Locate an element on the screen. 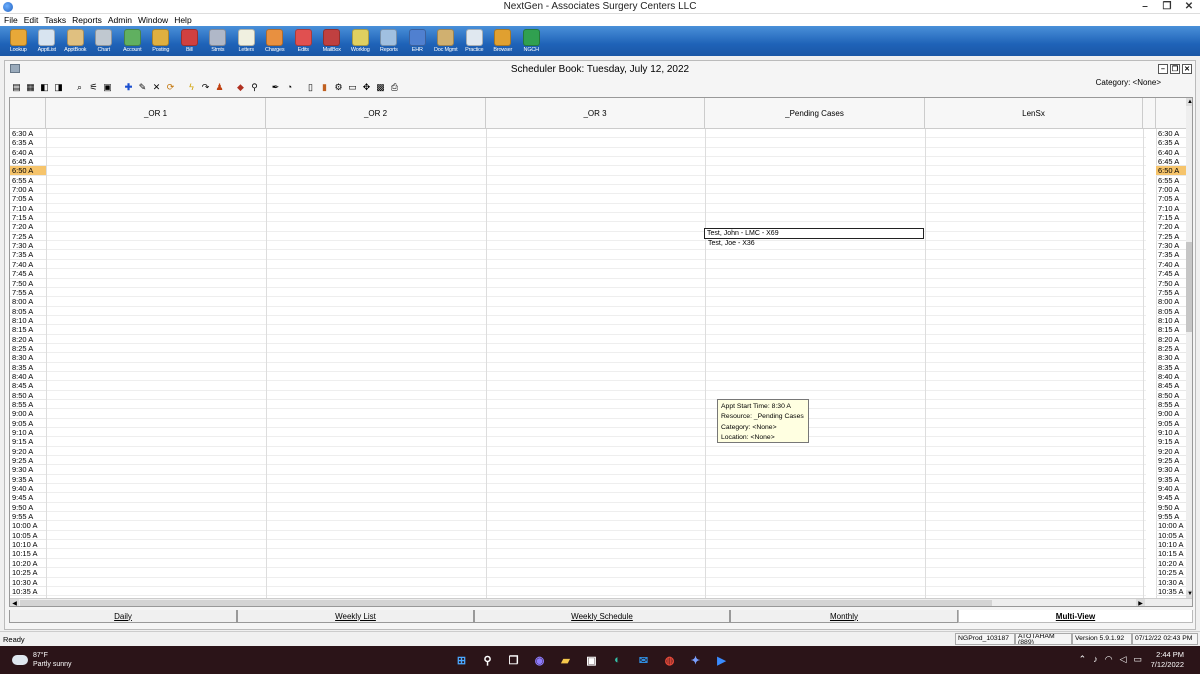  prev-icon: ◧ is located at coordinates (44, 87).